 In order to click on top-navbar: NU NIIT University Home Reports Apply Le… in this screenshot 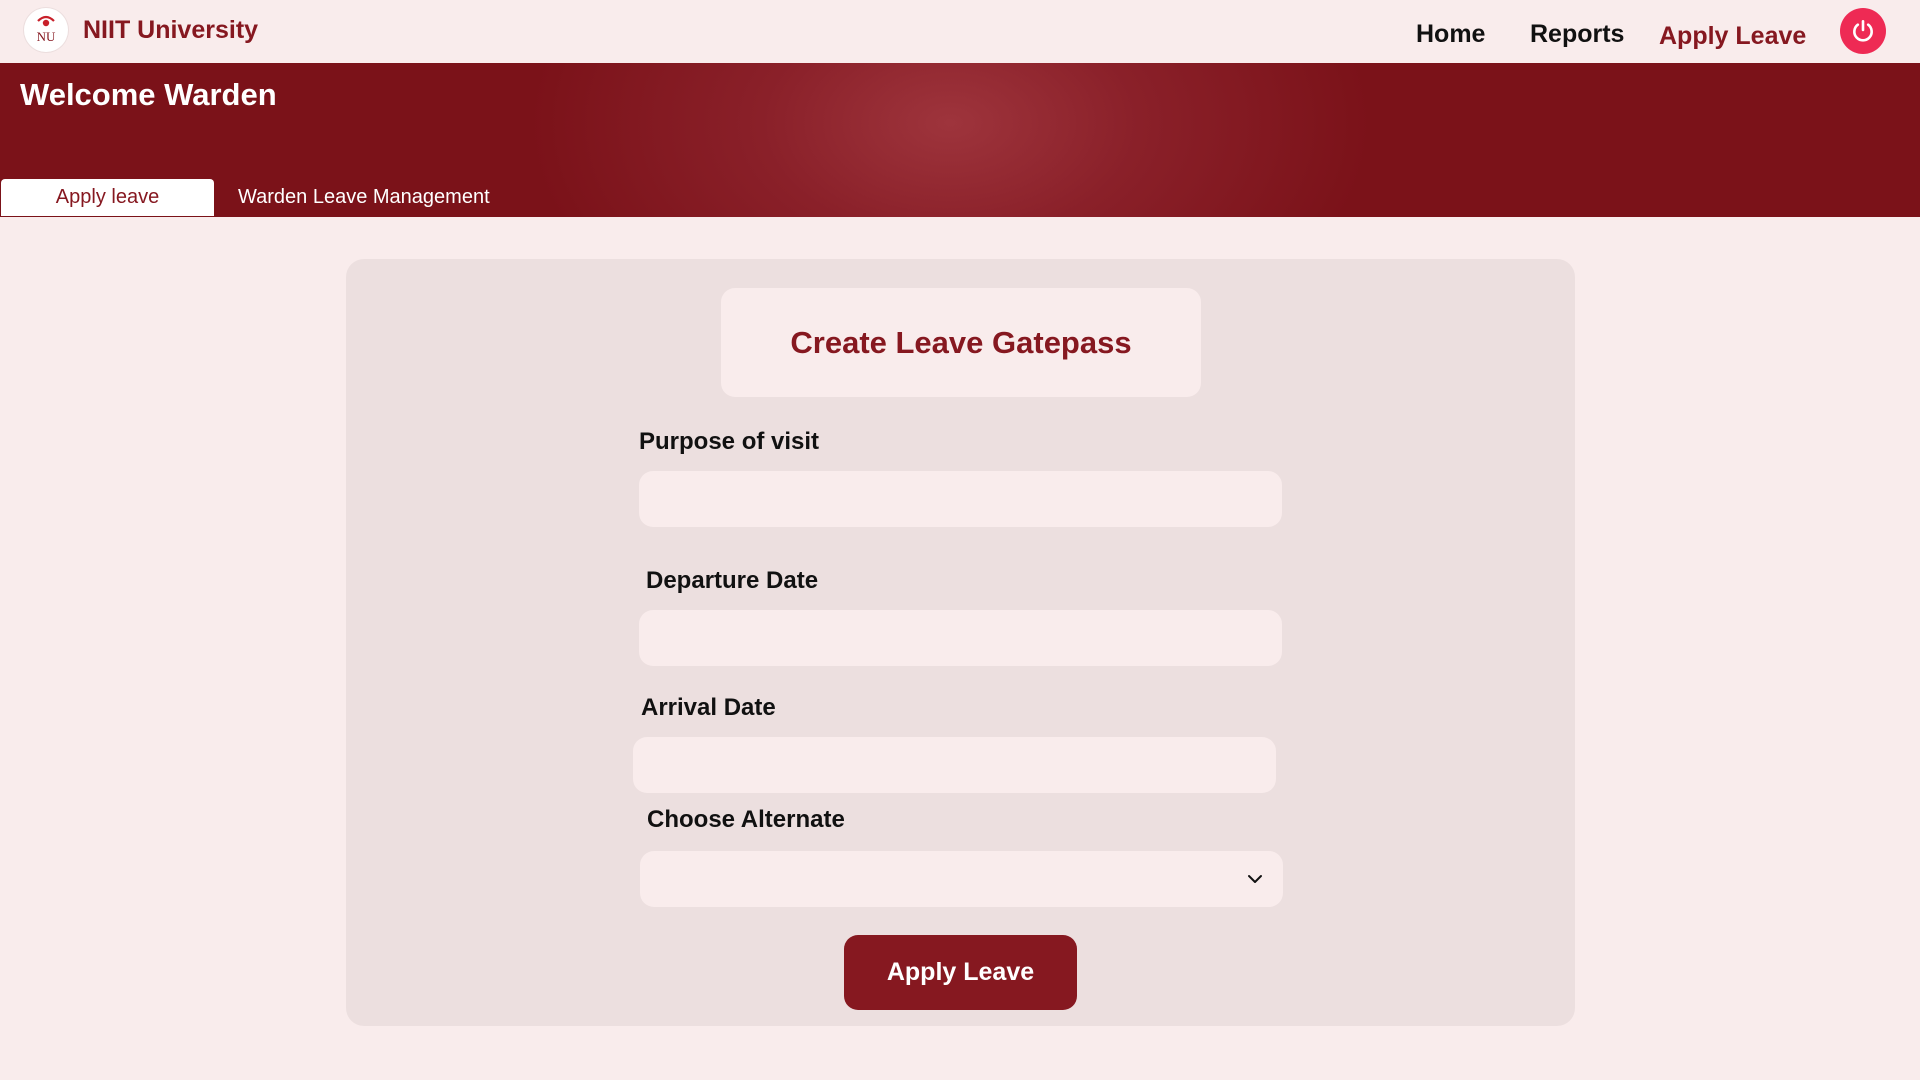, I will do `click(960, 31)`.